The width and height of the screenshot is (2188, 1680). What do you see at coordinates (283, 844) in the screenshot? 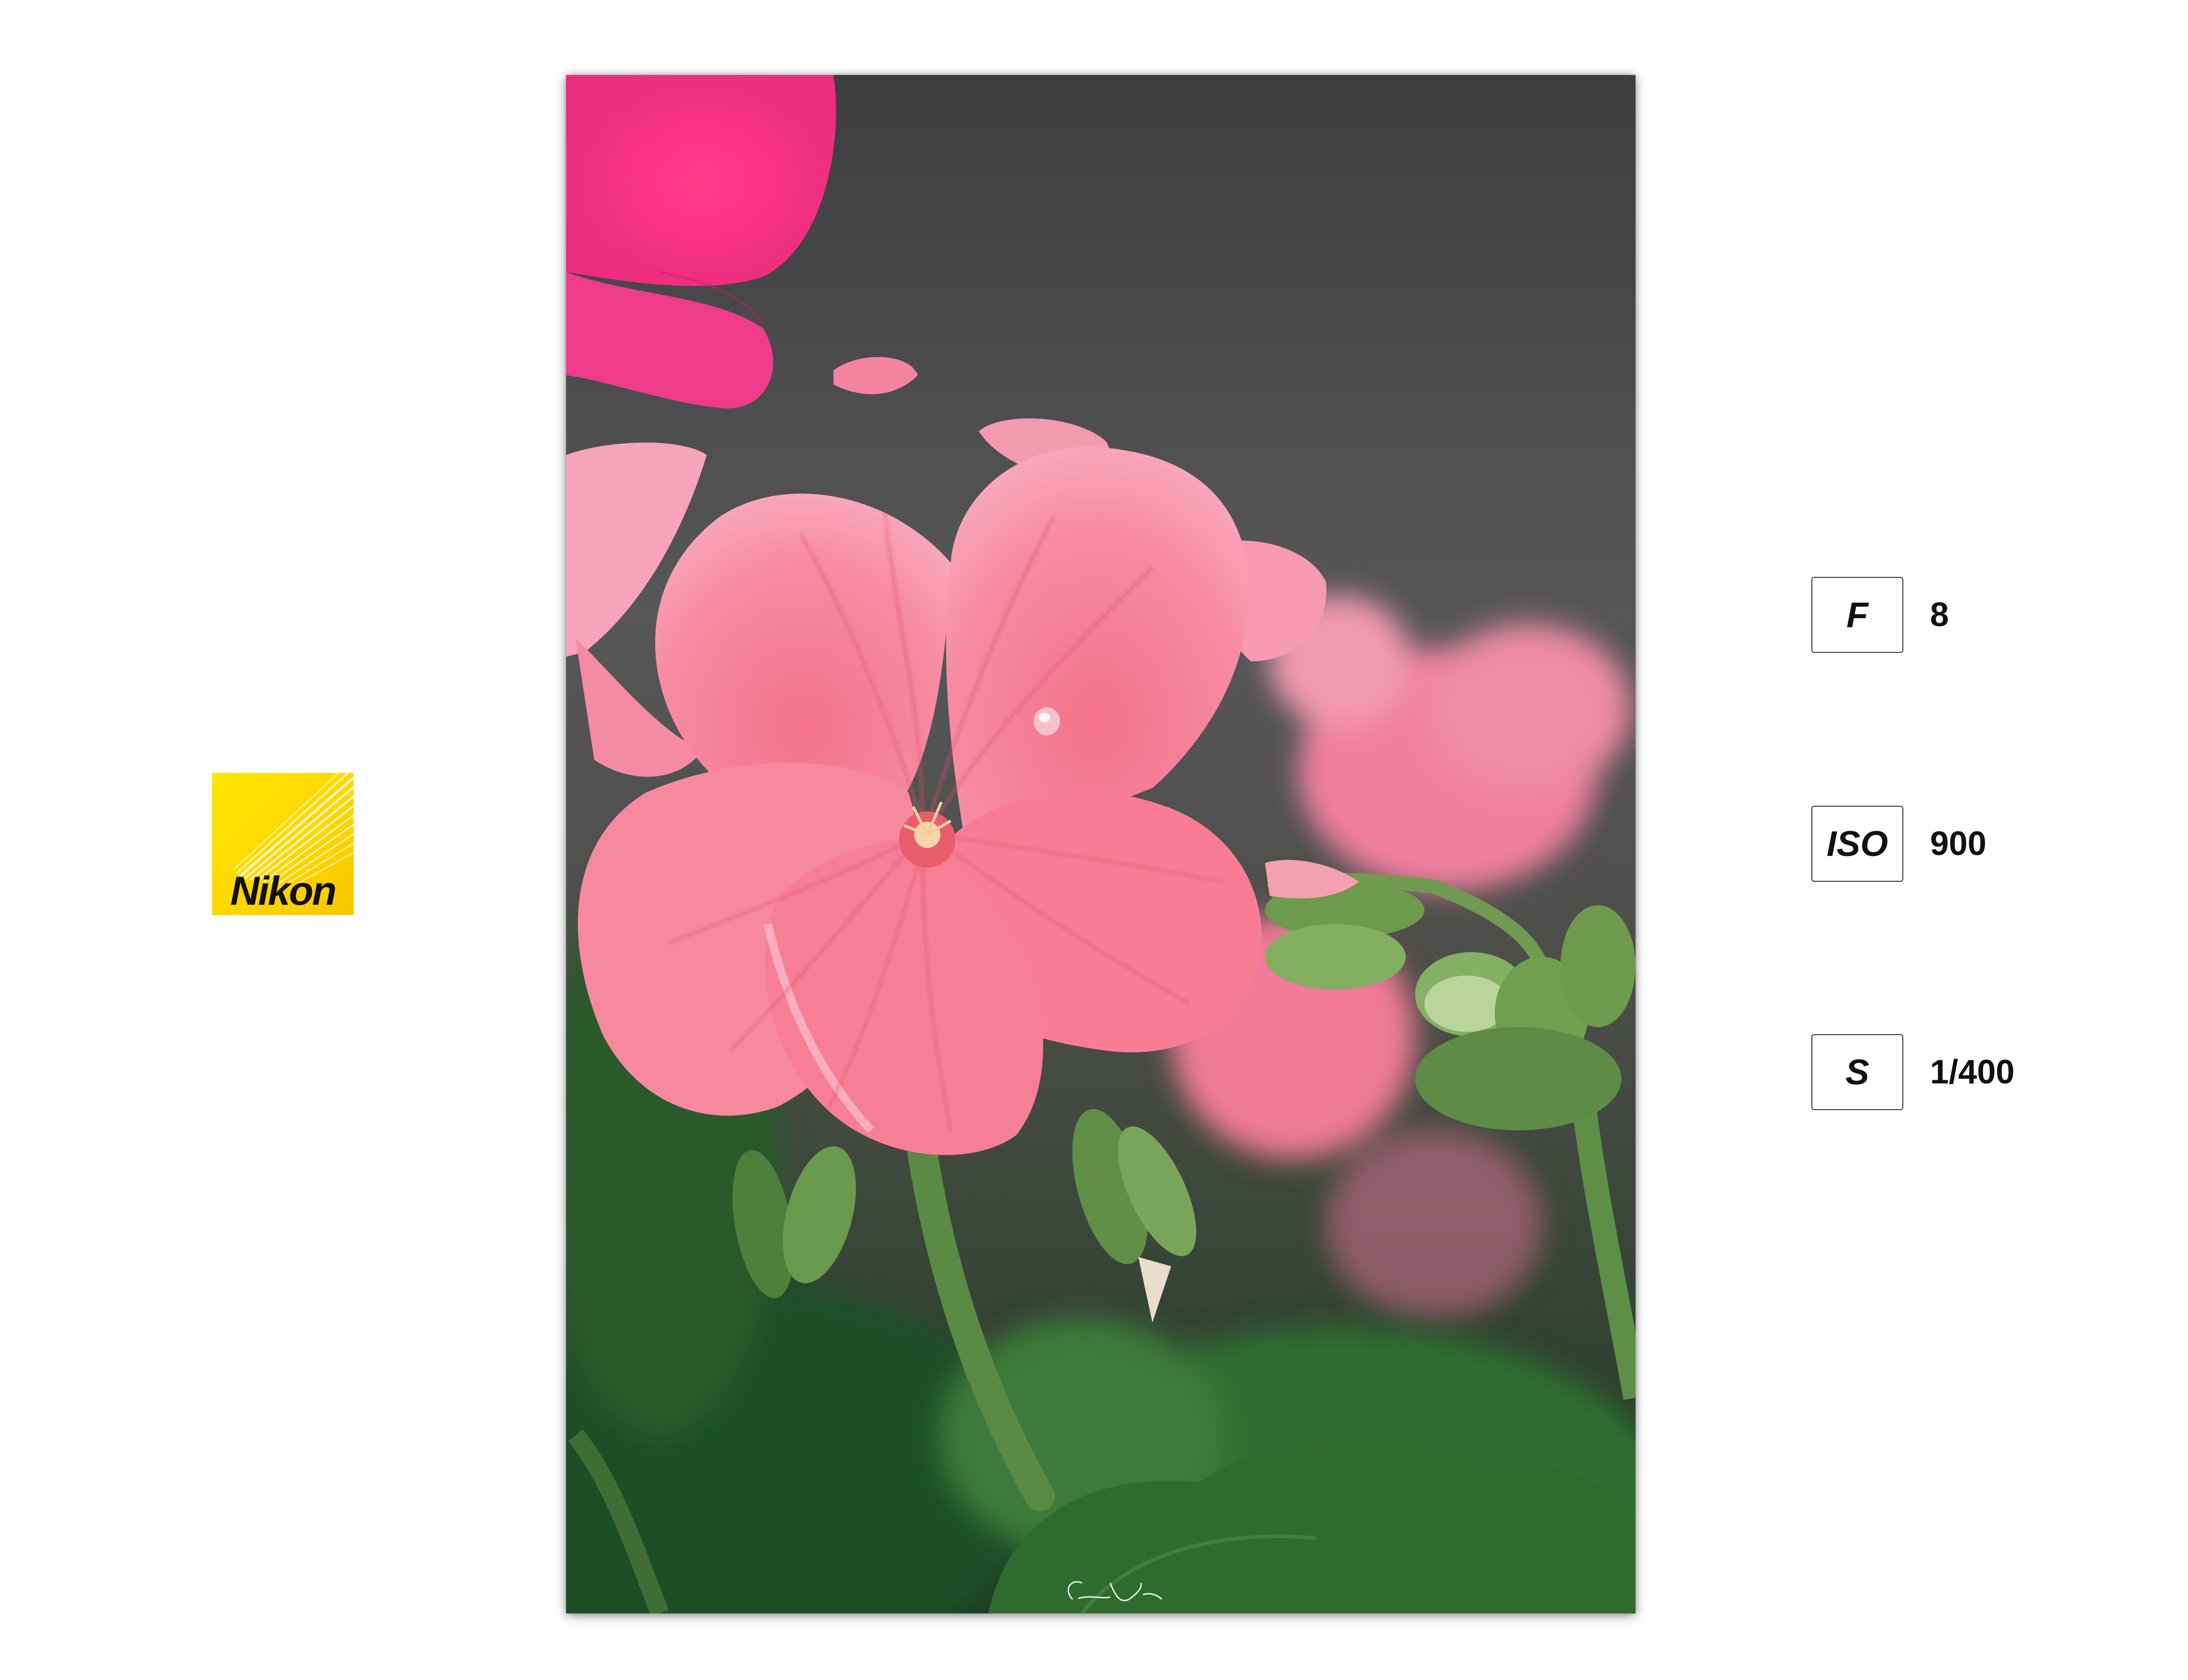
I see `nikon-logo: Nikon` at bounding box center [283, 844].